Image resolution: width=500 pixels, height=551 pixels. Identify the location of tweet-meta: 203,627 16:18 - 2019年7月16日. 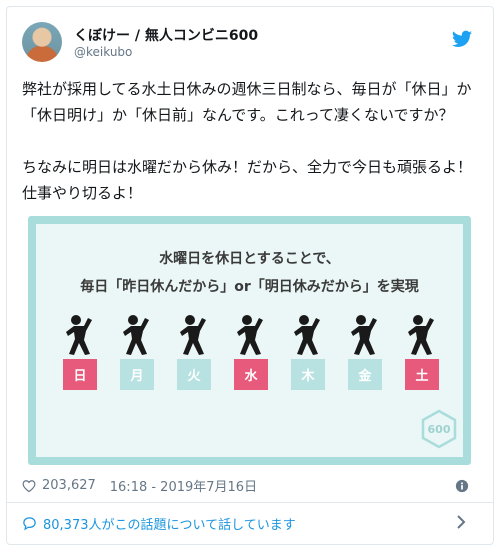
(139, 485).